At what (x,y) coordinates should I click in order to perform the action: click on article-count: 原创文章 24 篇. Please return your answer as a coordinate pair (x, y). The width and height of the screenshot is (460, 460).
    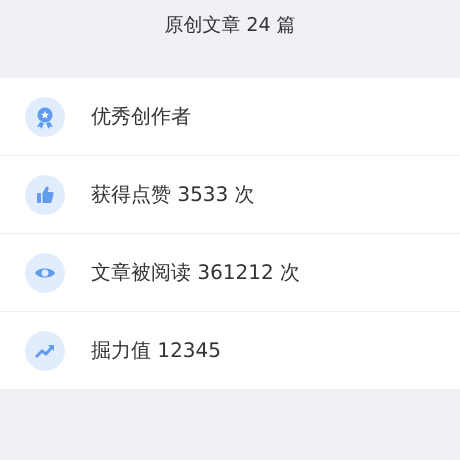
    Looking at the image, I should click on (230, 25).